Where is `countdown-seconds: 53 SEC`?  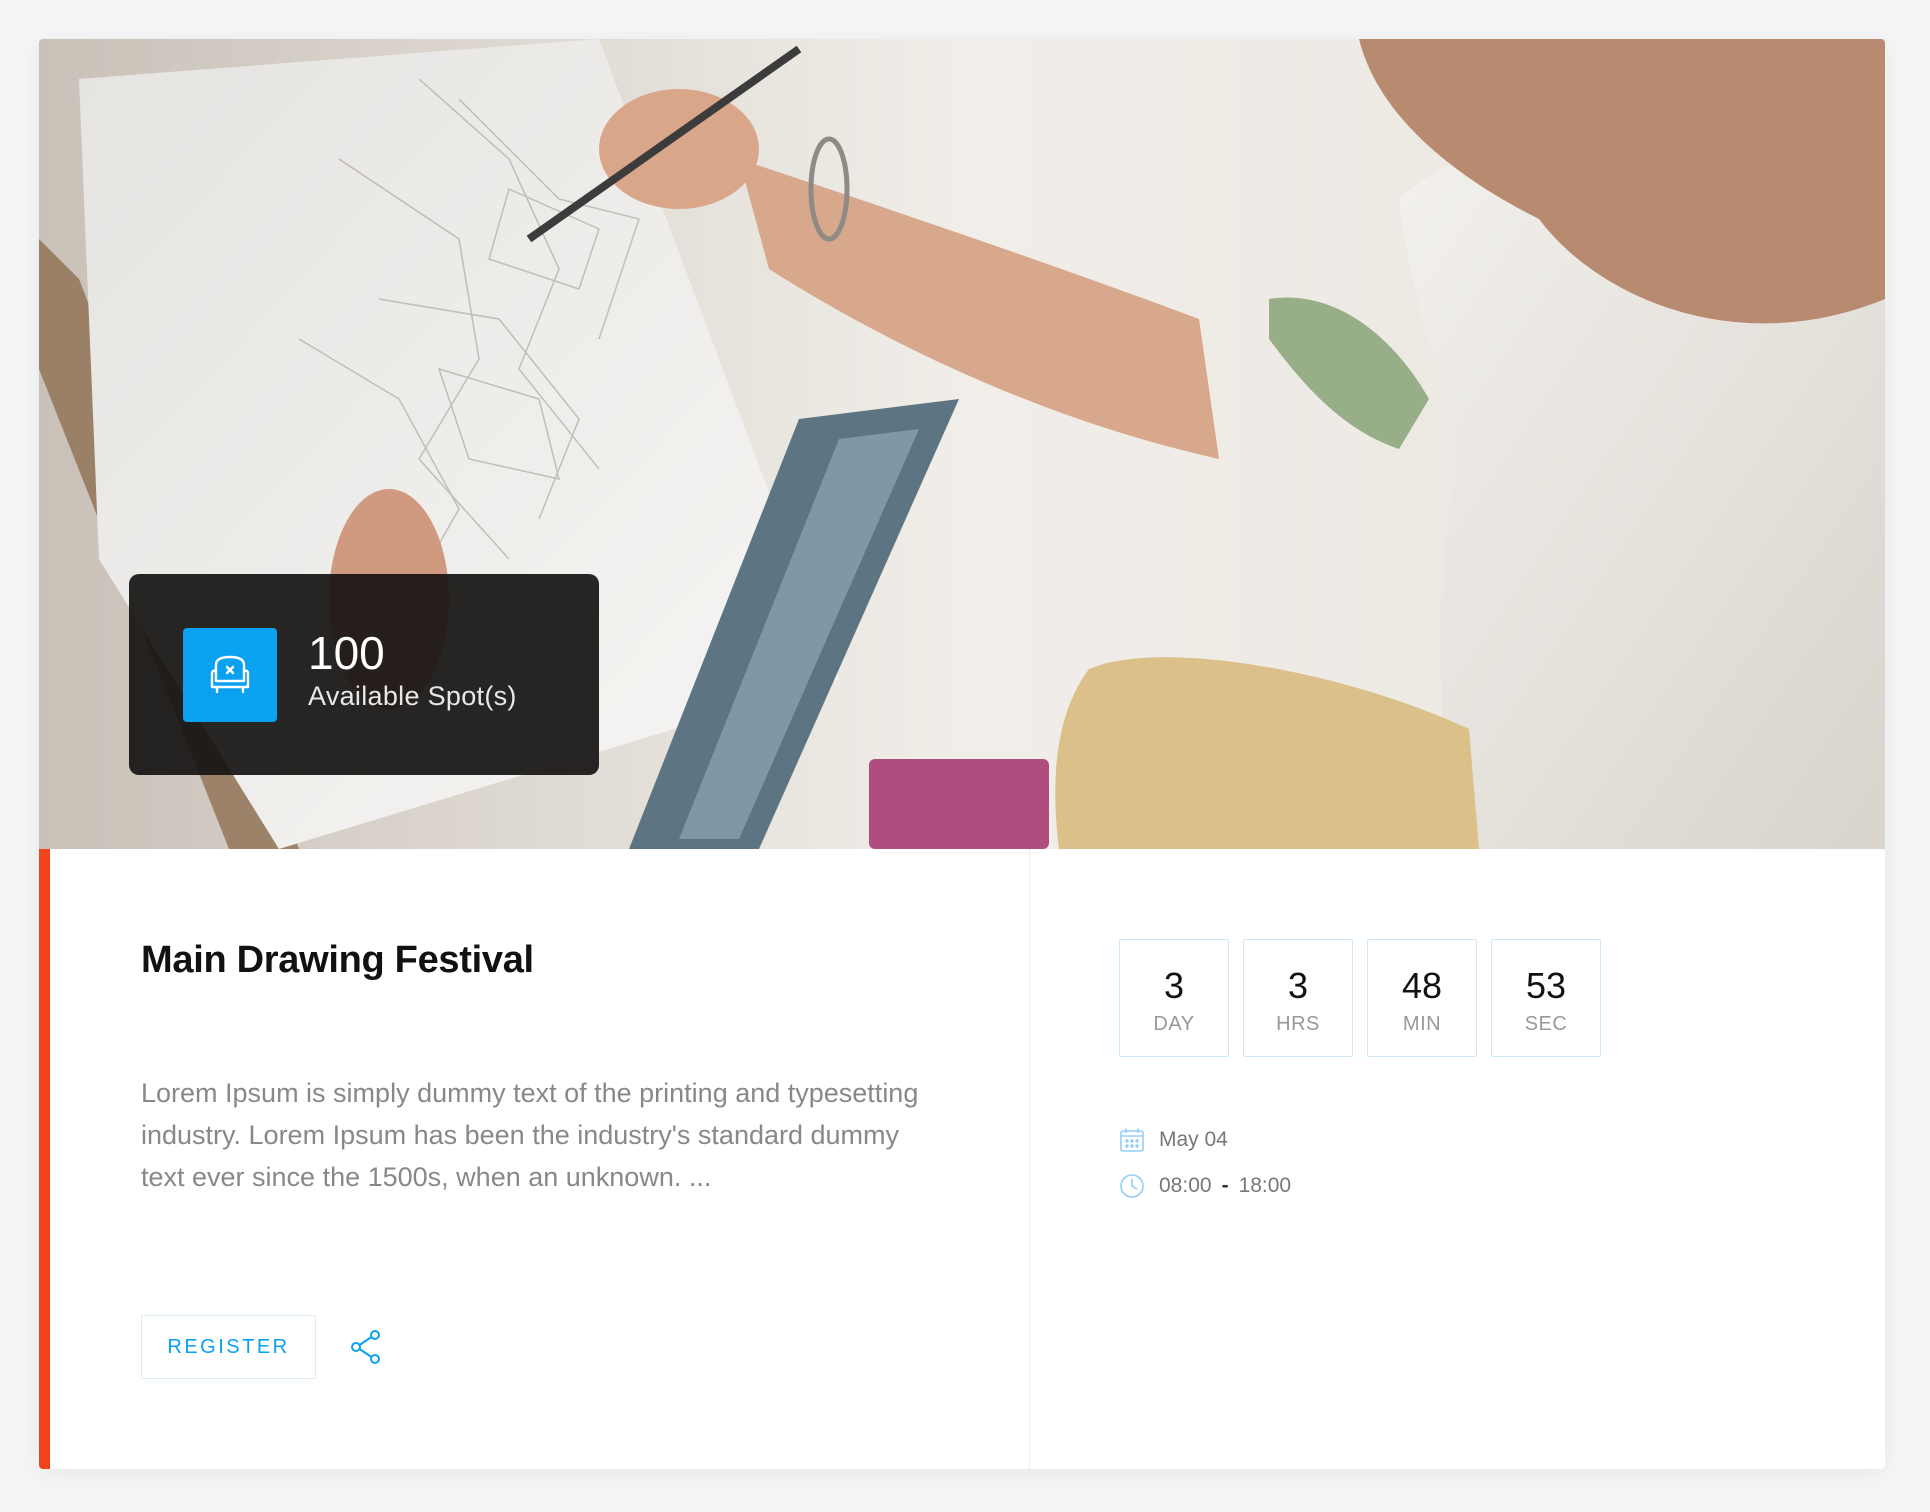
countdown-seconds: 53 SEC is located at coordinates (1546, 998).